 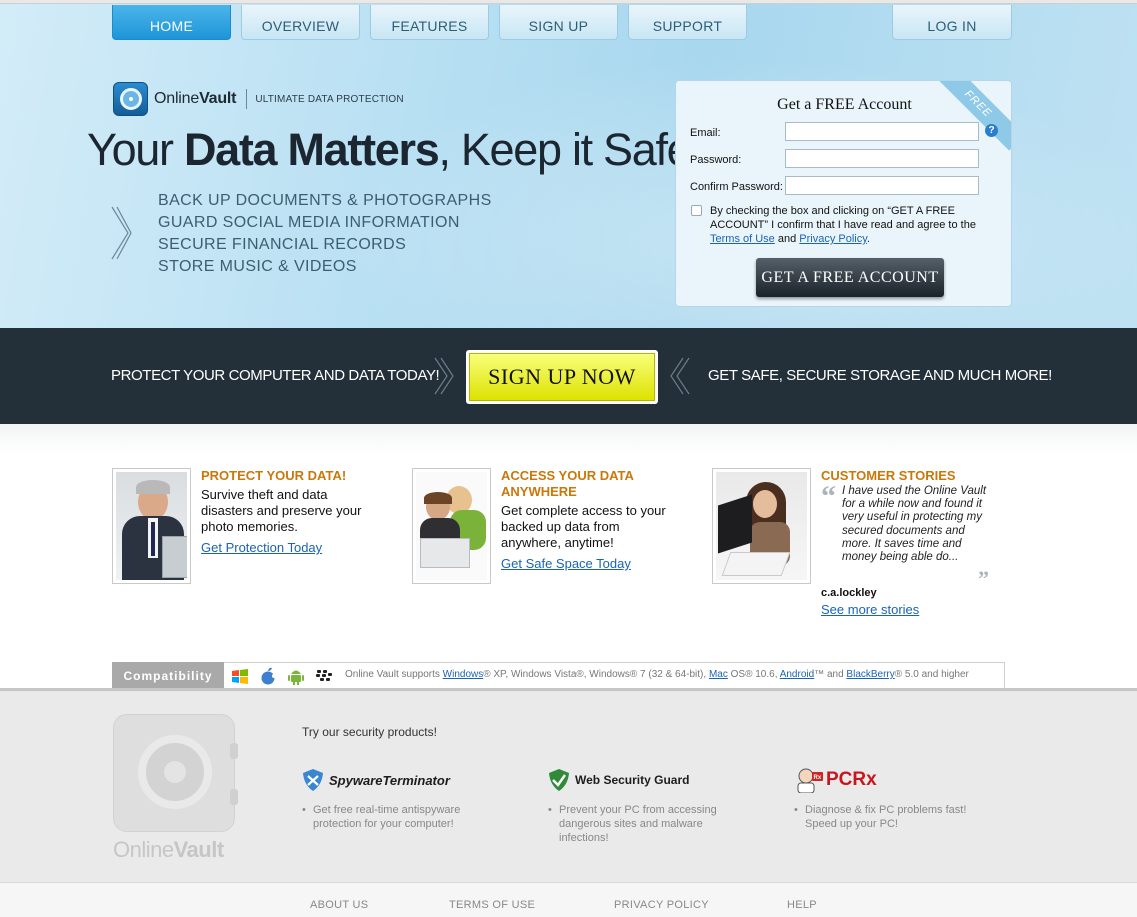 What do you see at coordinates (661, 905) in the screenshot?
I see `privacy-policy-footer-link: PRIVACY POLICY` at bounding box center [661, 905].